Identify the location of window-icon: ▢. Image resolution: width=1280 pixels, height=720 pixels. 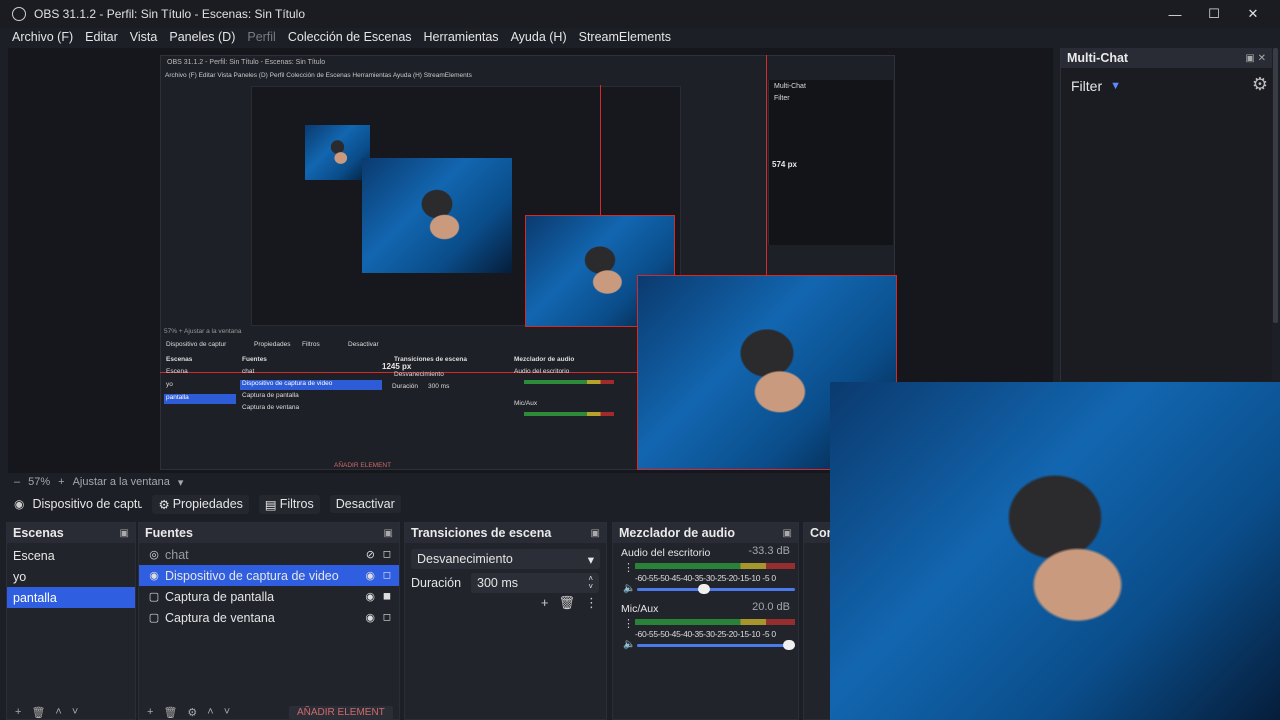
(154, 618).